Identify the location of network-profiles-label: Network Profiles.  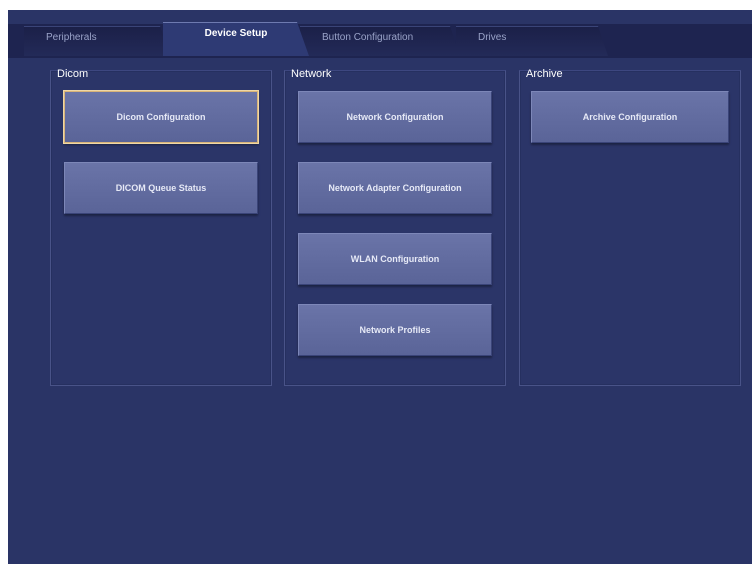
(395, 330).